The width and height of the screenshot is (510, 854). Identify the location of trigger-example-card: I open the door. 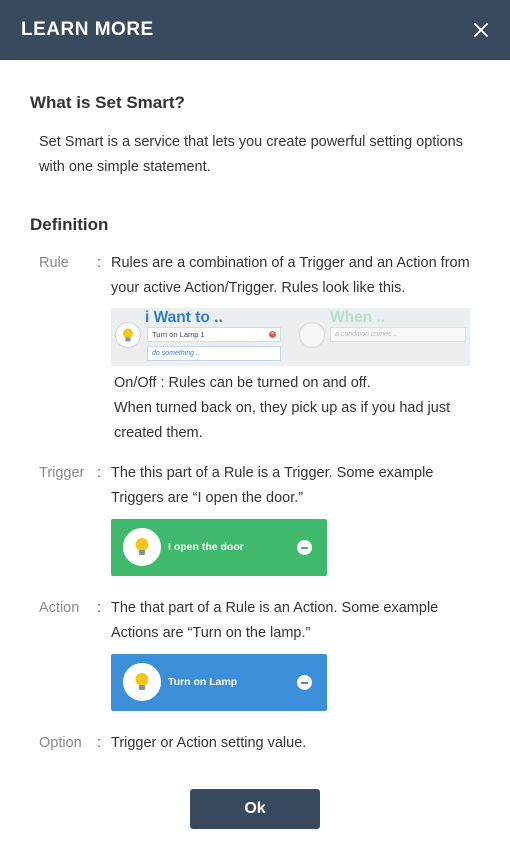
(219, 547).